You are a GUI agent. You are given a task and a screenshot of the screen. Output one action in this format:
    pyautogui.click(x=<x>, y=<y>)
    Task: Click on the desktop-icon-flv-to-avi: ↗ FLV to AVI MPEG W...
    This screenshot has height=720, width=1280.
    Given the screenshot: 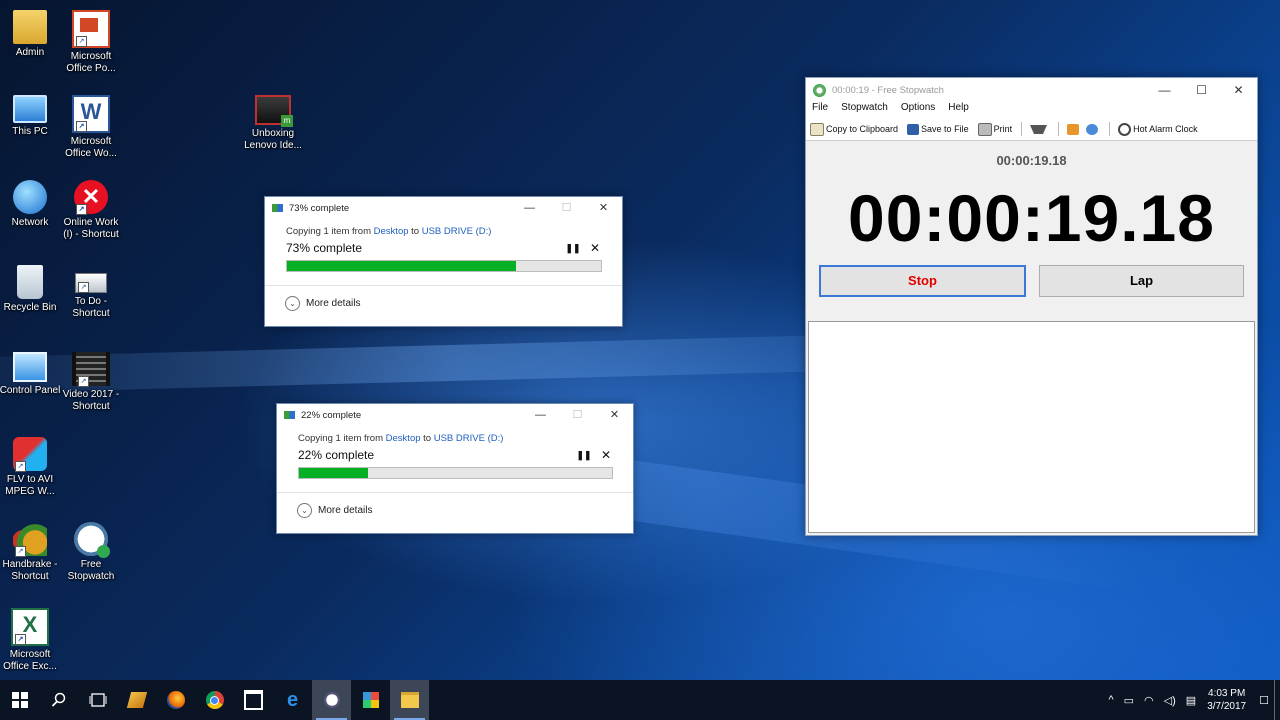 What is the action you would take?
    pyautogui.click(x=32, y=467)
    